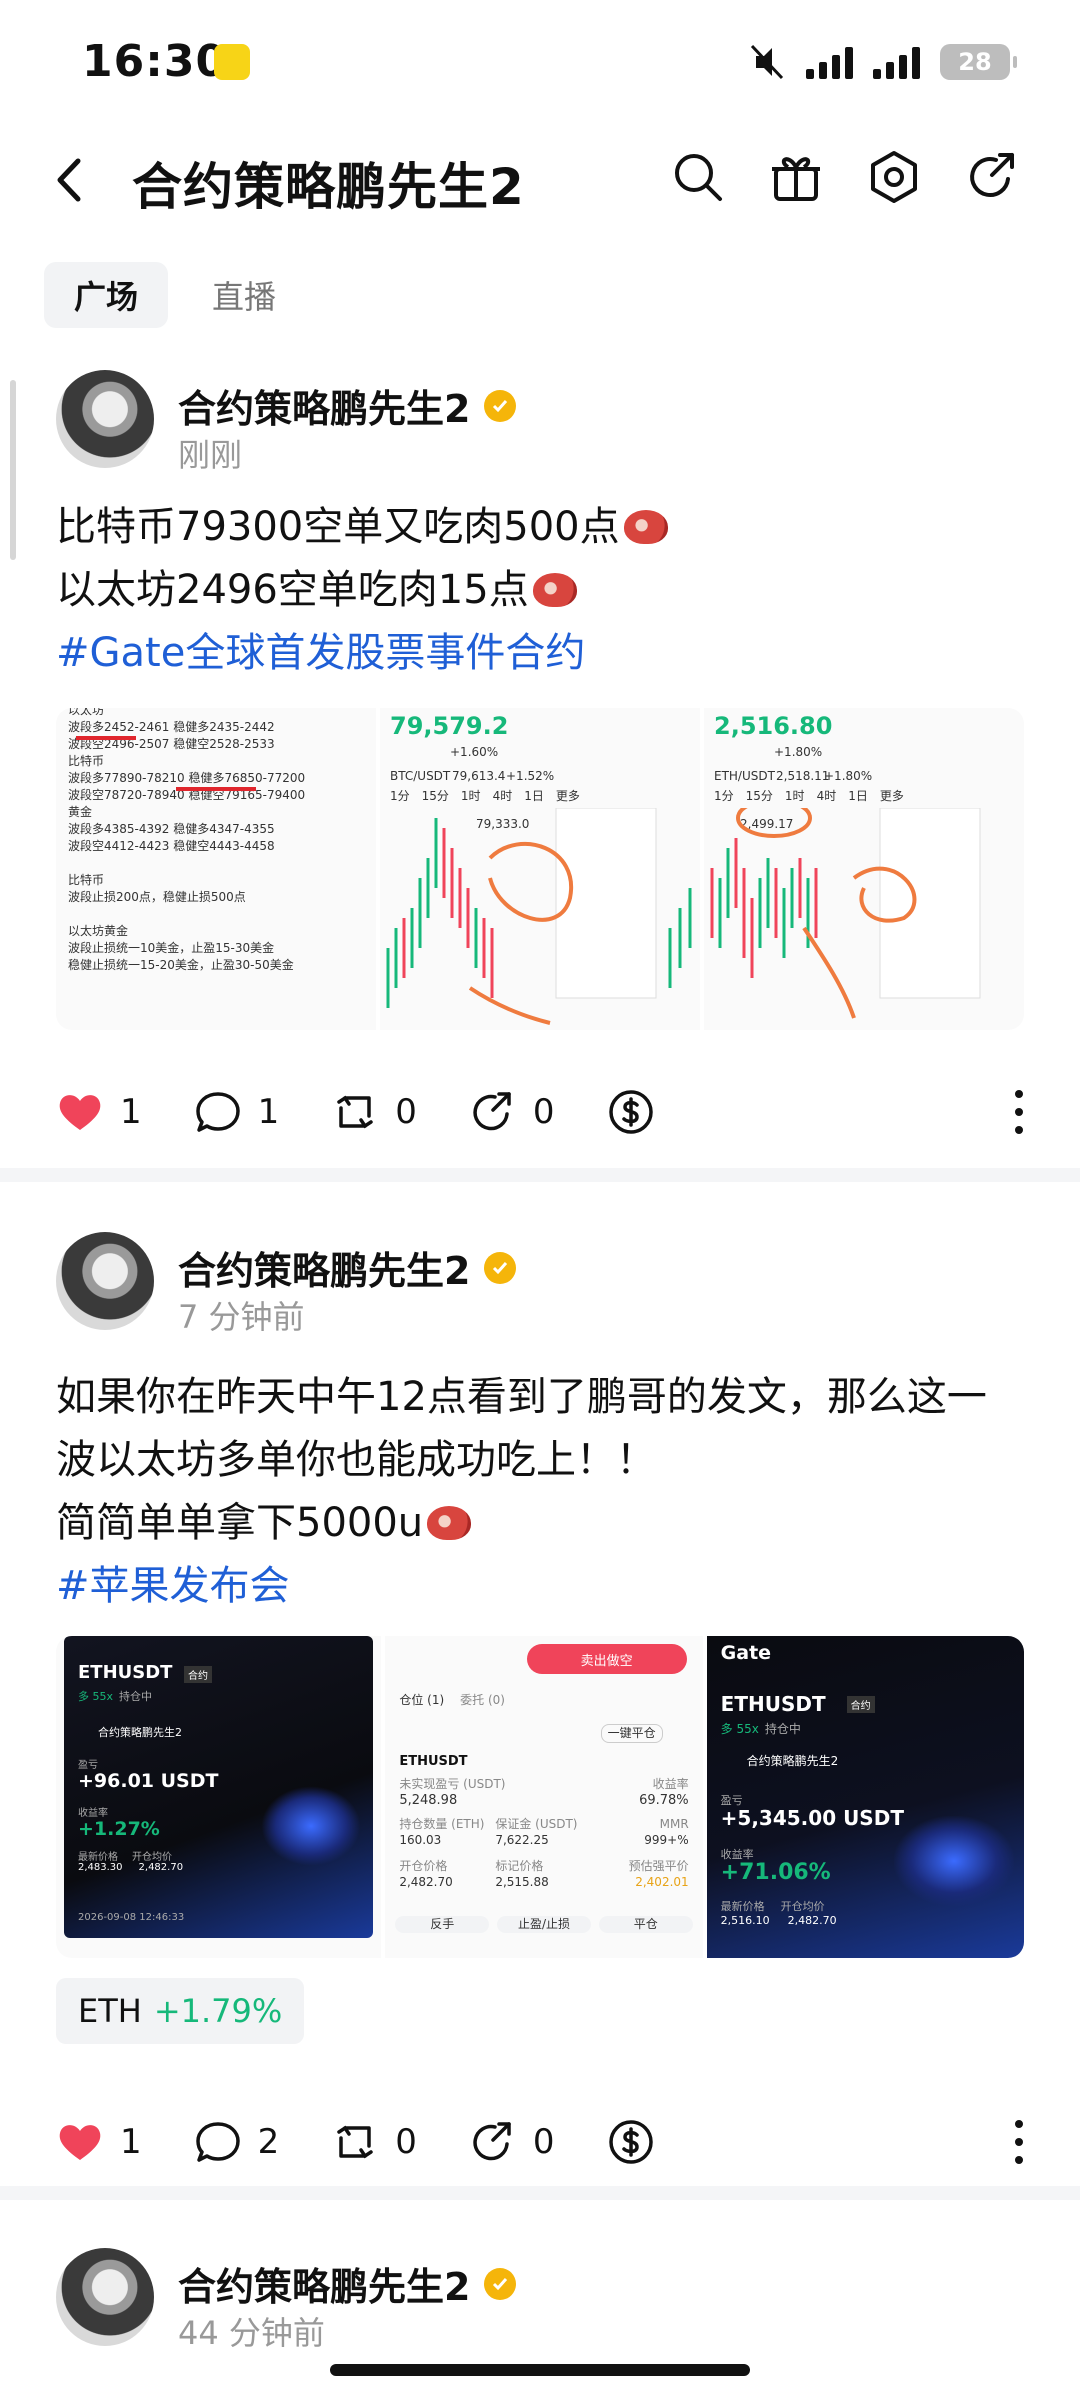 The height and width of the screenshot is (2400, 1080). Describe the element at coordinates (548, 653) in the screenshot. I see `hashtag-link: #Gate全球首发股票事件合约` at that location.